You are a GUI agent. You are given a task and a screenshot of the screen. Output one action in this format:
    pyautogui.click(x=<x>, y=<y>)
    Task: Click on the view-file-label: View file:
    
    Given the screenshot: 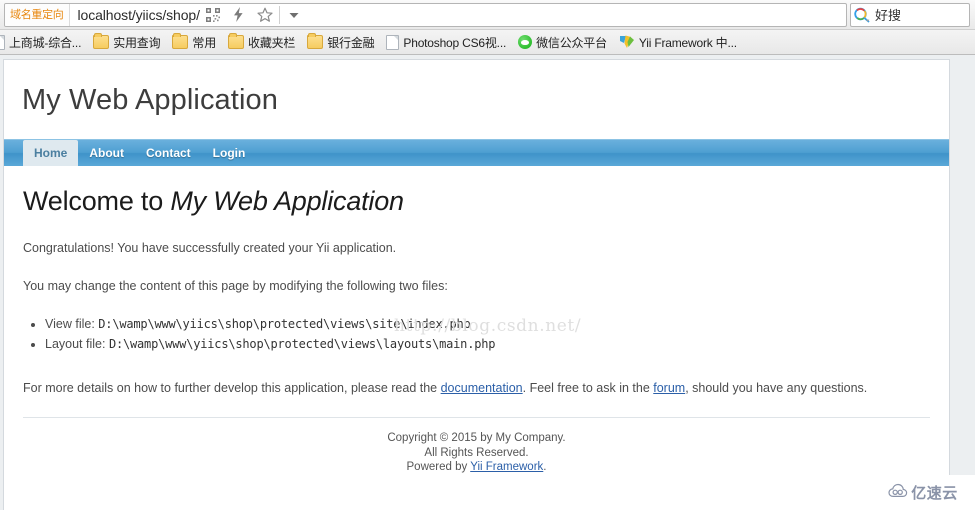 What is the action you would take?
    pyautogui.click(x=72, y=324)
    